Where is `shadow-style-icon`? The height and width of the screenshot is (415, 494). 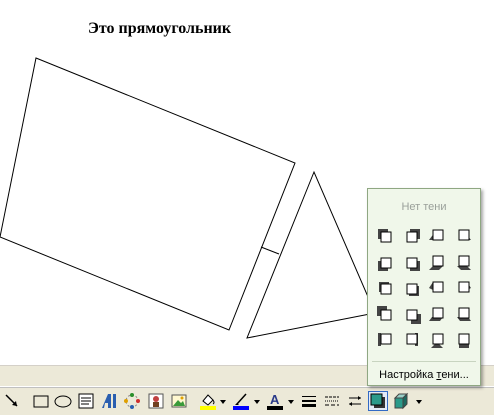
shadow-style-icon is located at coordinates (377, 400).